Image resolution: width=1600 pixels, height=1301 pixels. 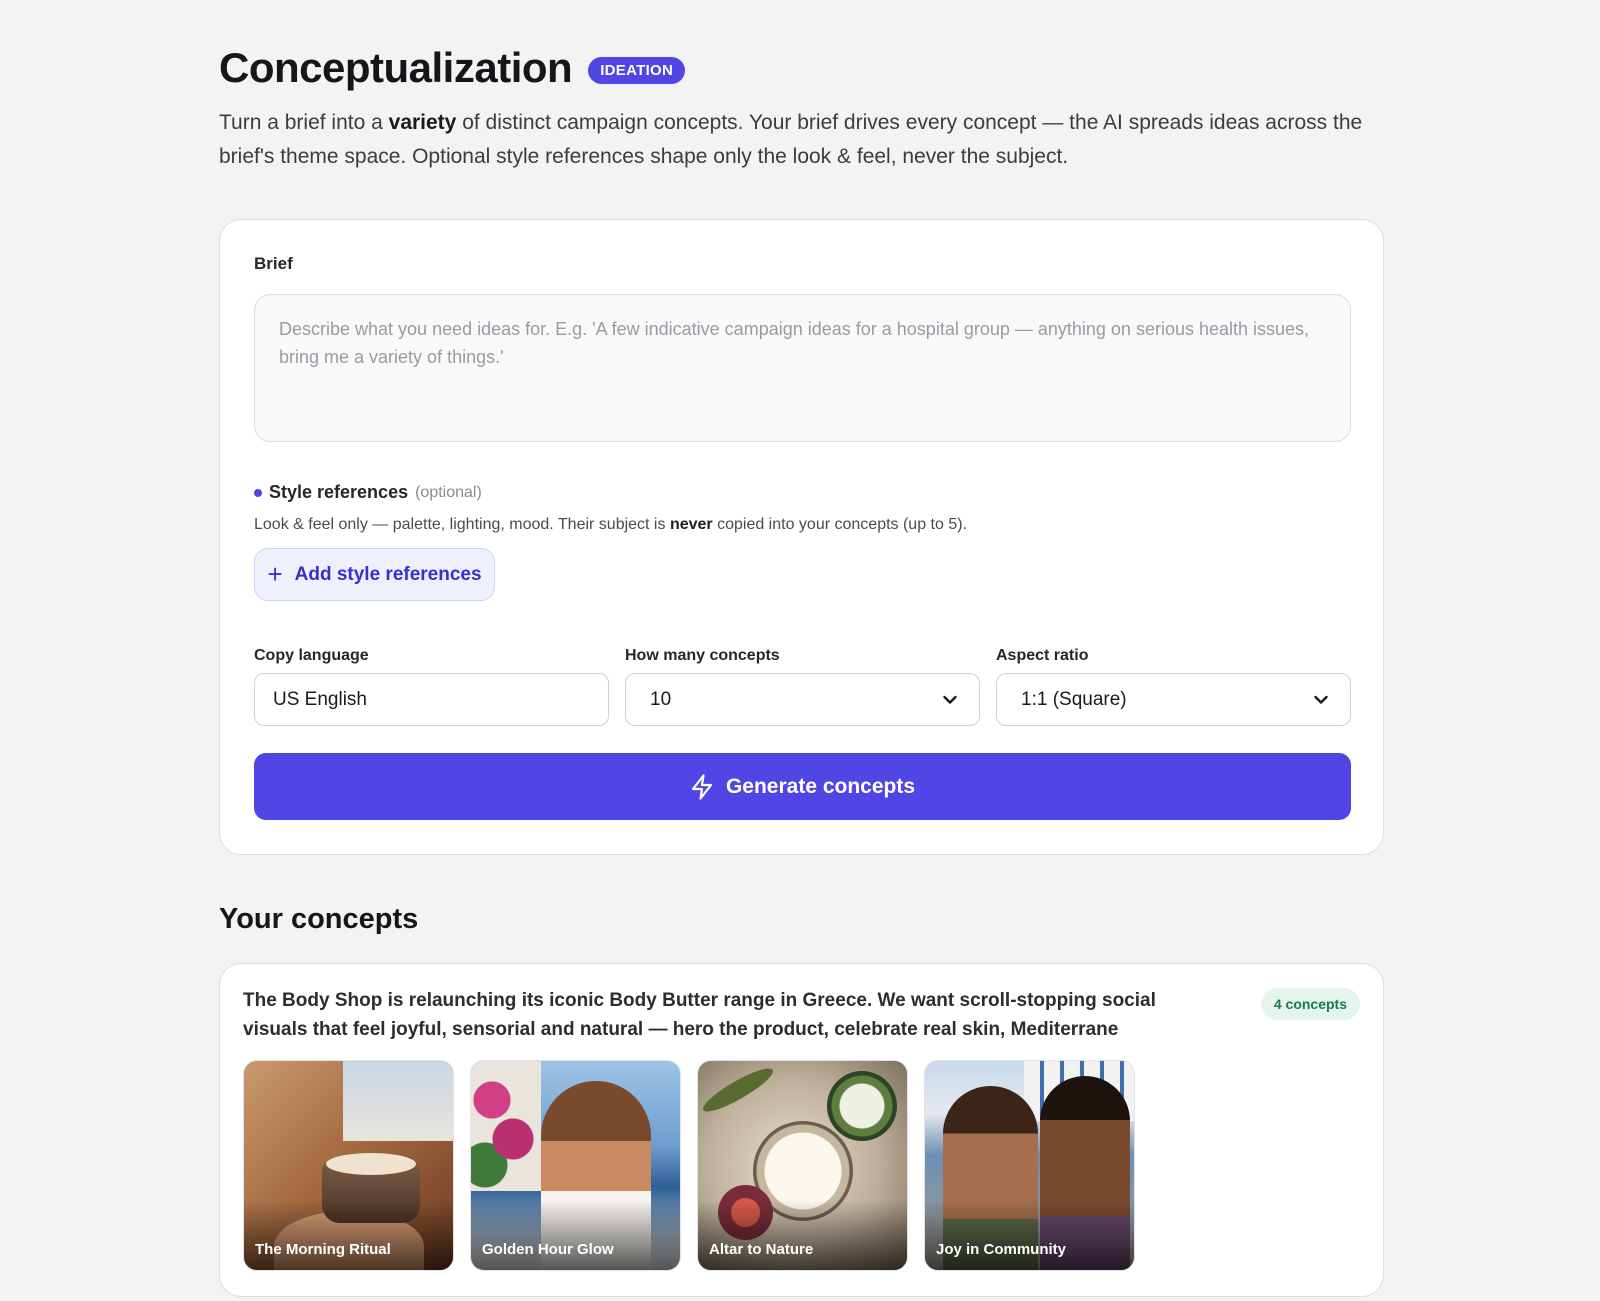 What do you see at coordinates (398, 1101) in the screenshot?
I see `thumbnail-image-background` at bounding box center [398, 1101].